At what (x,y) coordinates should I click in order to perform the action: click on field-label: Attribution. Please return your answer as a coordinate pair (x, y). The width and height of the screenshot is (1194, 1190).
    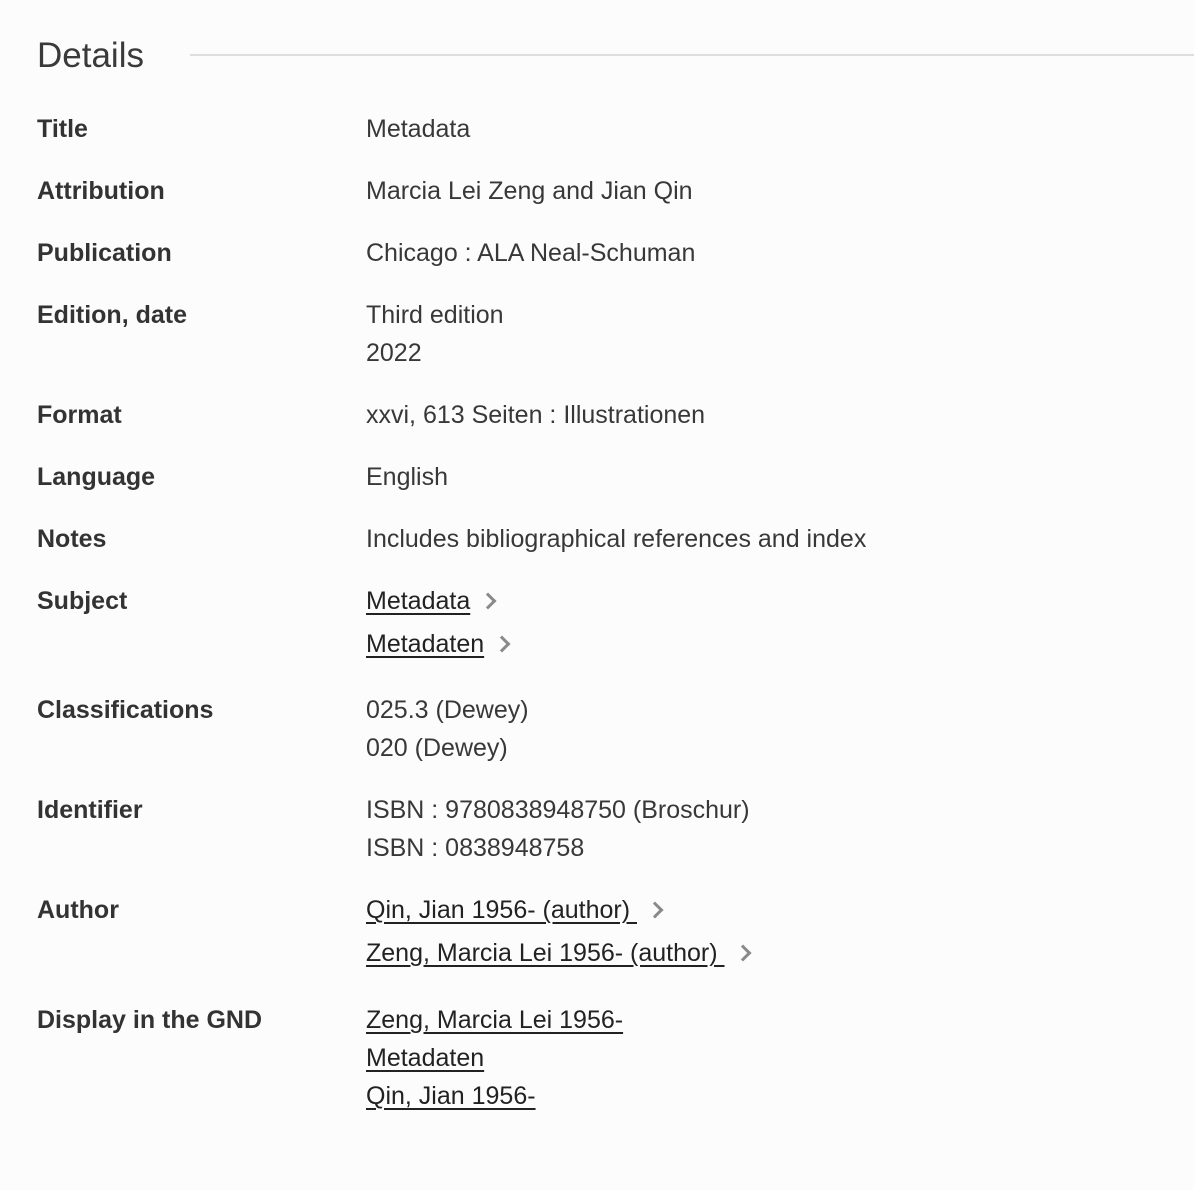
    Looking at the image, I should click on (101, 191).